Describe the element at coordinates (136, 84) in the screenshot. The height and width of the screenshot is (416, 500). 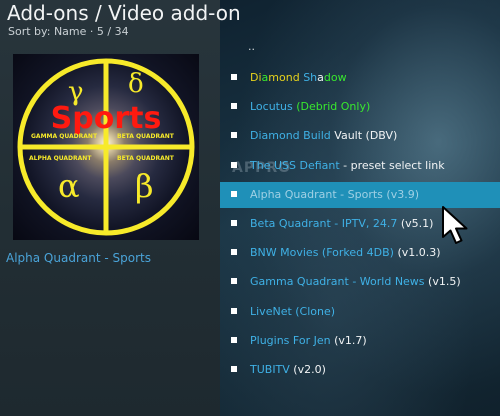
I see `thumbnail-glyph-delta: δ` at that location.